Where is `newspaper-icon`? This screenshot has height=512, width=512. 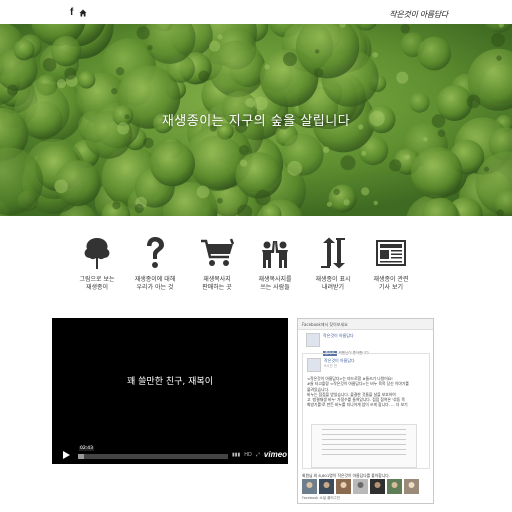 newspaper-icon is located at coordinates (391, 253).